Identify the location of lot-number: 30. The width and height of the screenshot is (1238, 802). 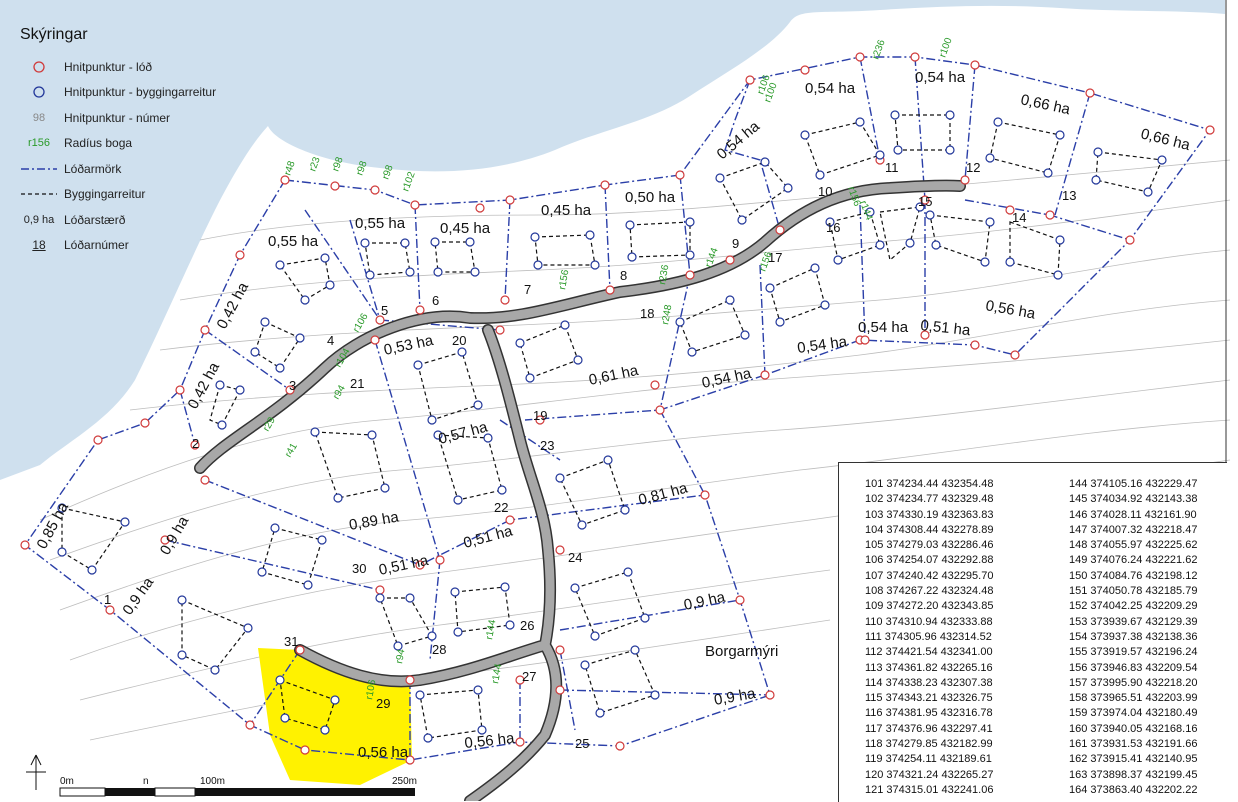
(359, 568).